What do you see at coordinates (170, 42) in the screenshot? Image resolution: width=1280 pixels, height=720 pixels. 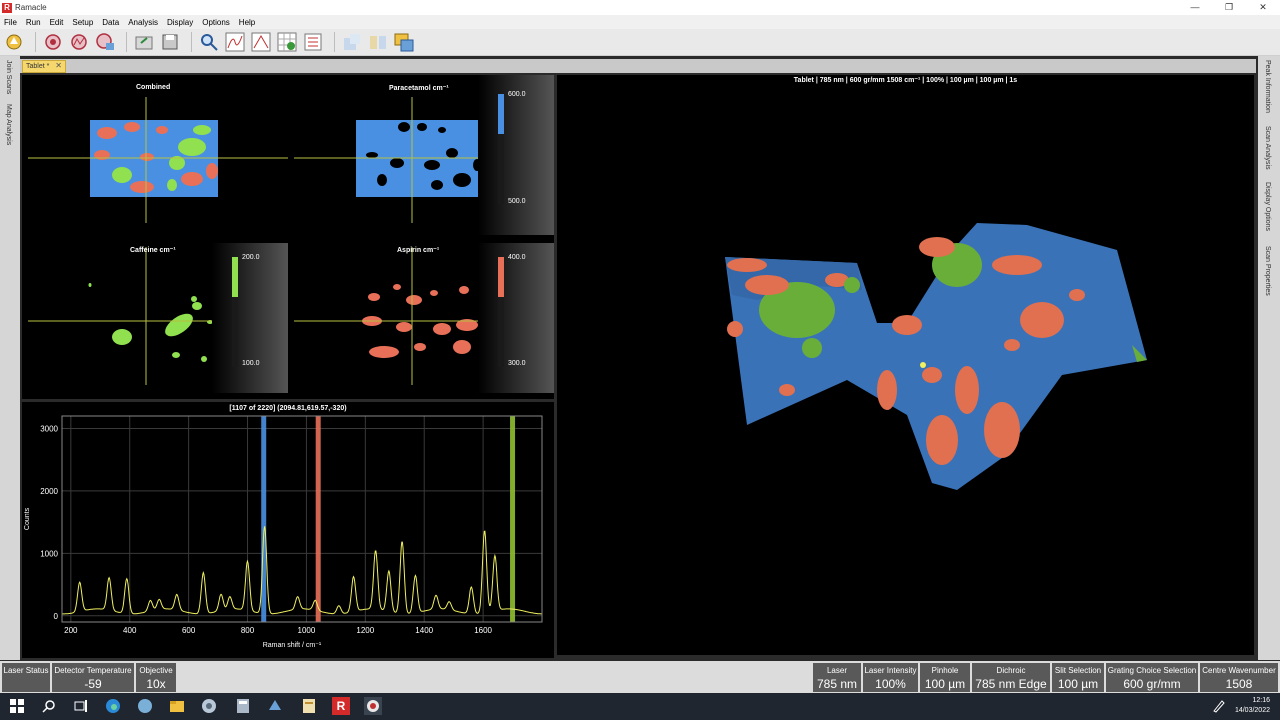 I see `save-icon` at bounding box center [170, 42].